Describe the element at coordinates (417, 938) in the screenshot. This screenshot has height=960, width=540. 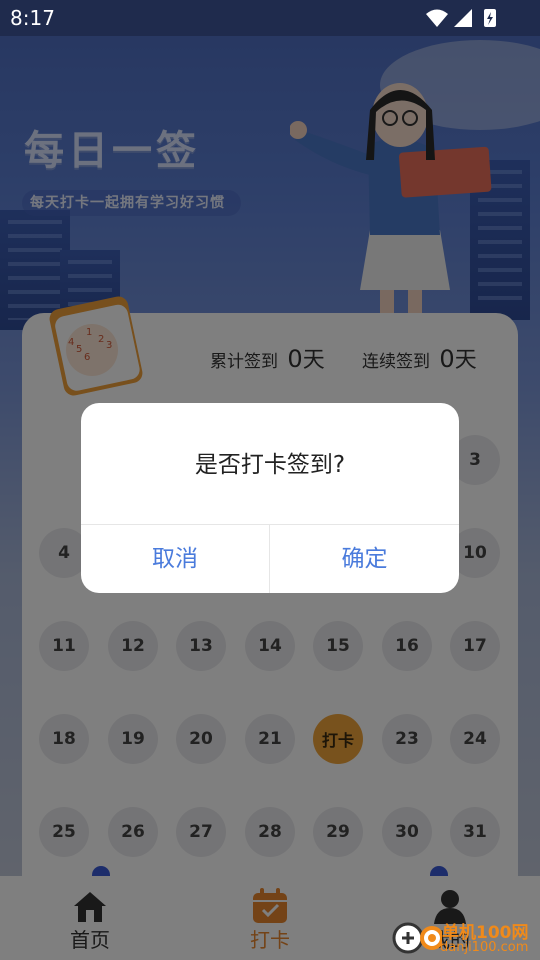
I see `watermark-logo-icon` at that location.